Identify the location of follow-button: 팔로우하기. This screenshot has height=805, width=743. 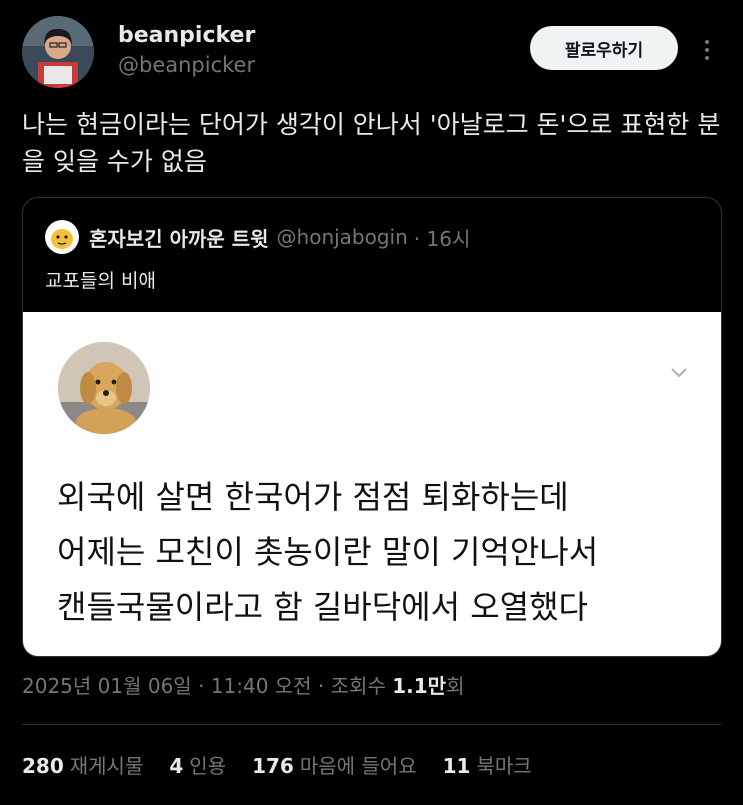
(604, 48).